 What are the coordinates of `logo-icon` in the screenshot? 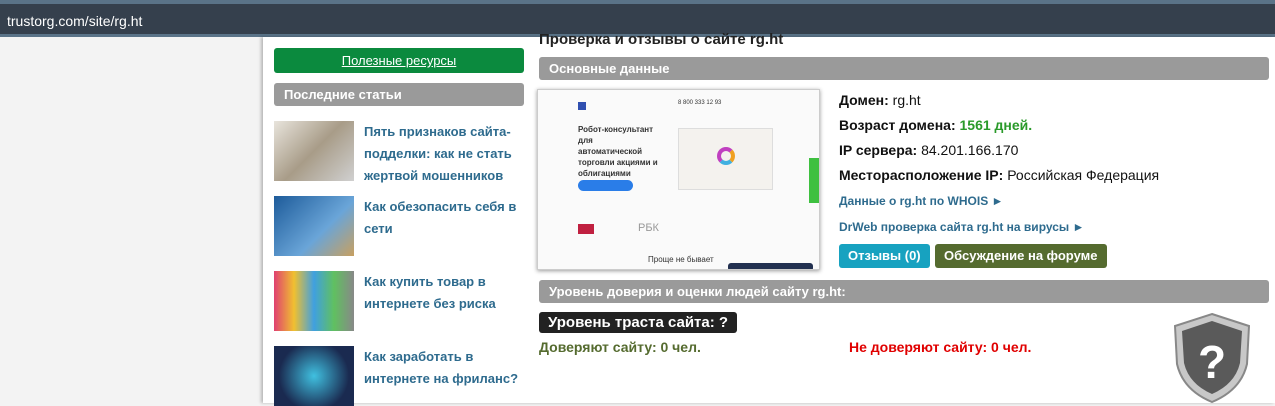 It's located at (582, 106).